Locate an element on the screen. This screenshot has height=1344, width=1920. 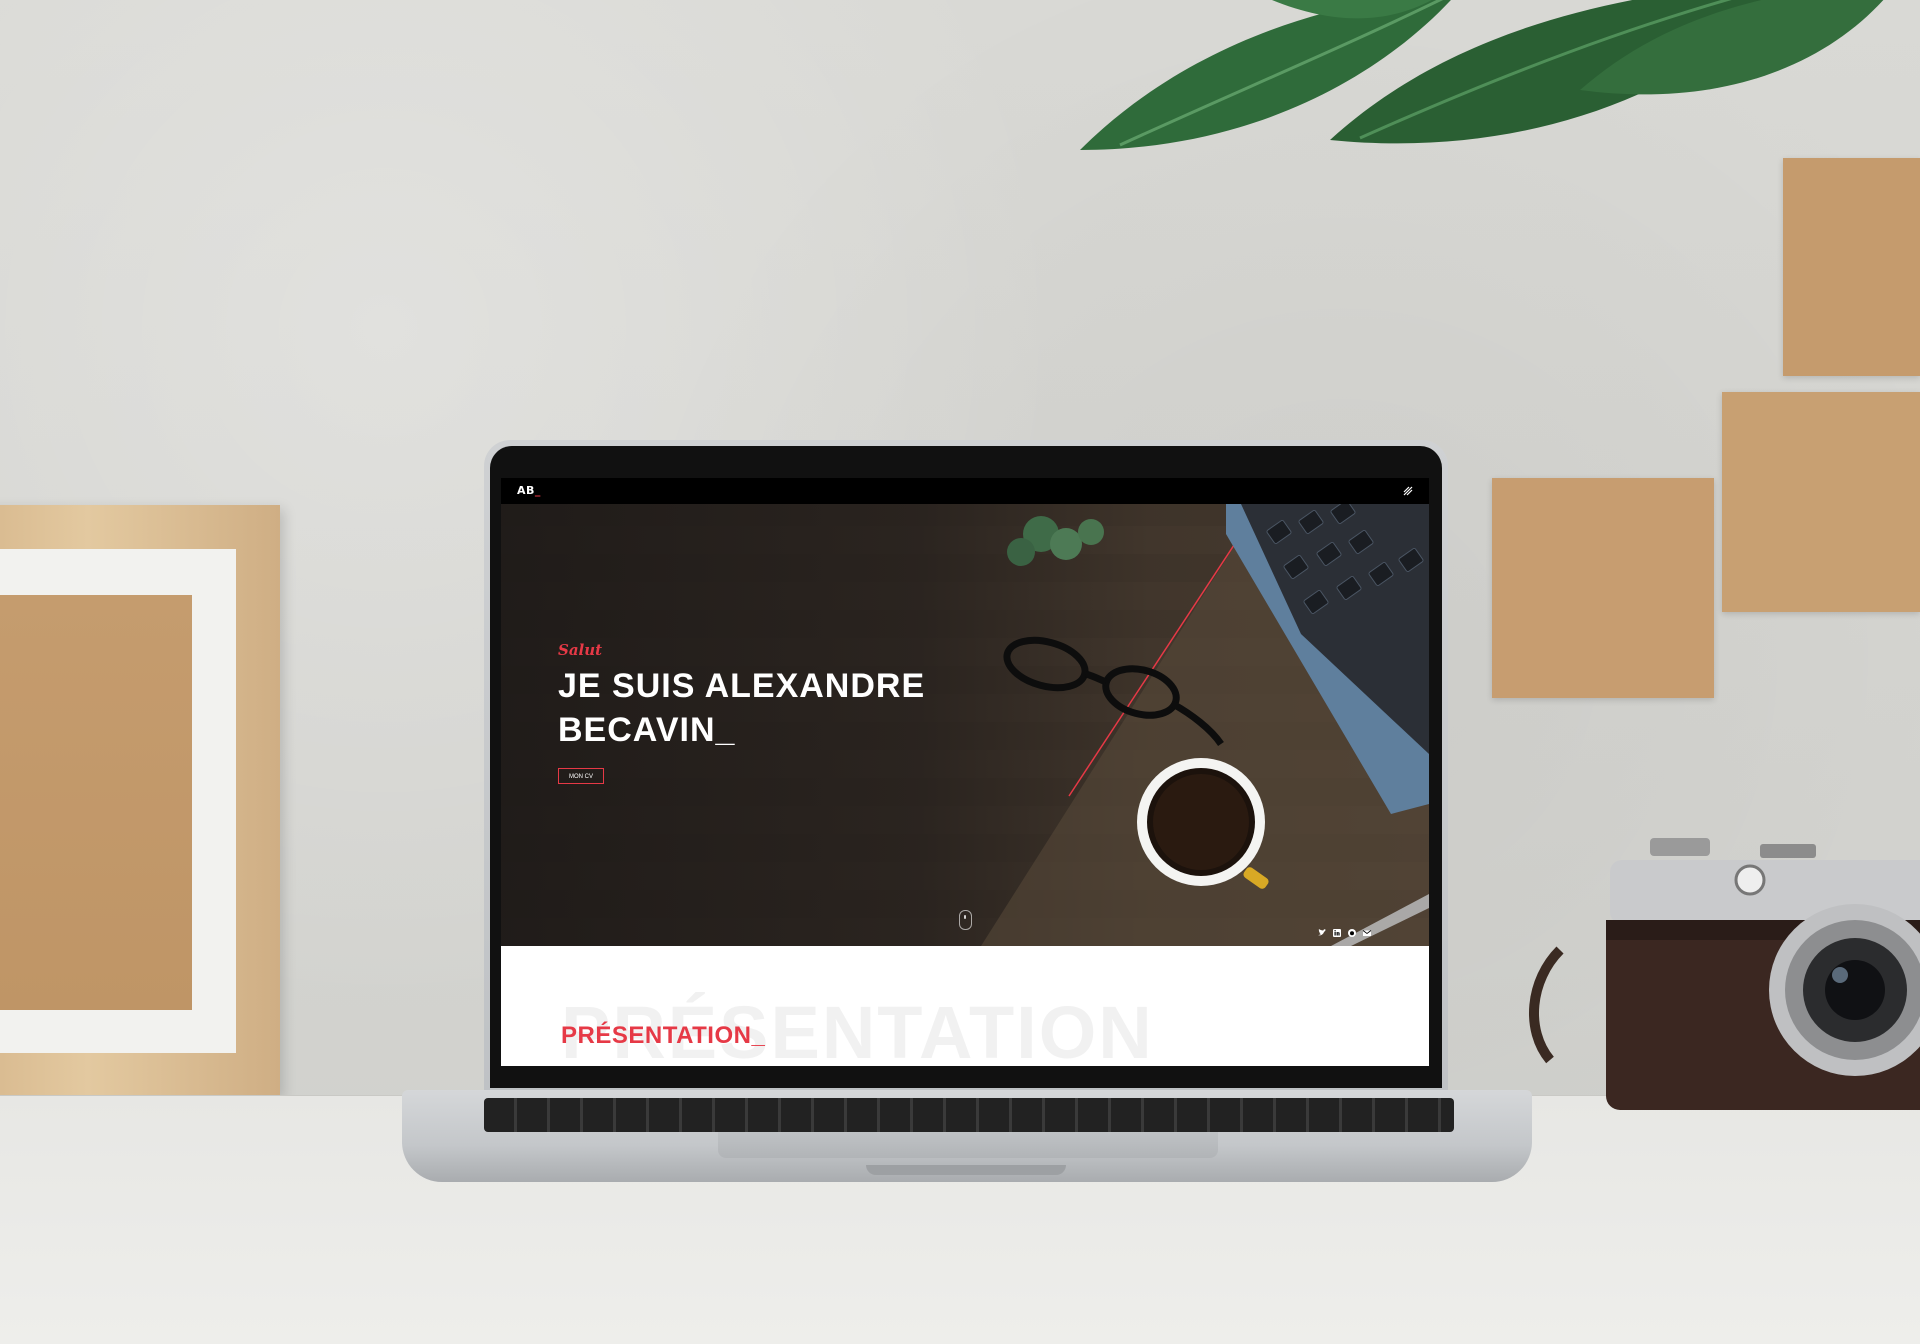
site-navbar: AB_ is located at coordinates (965, 491).